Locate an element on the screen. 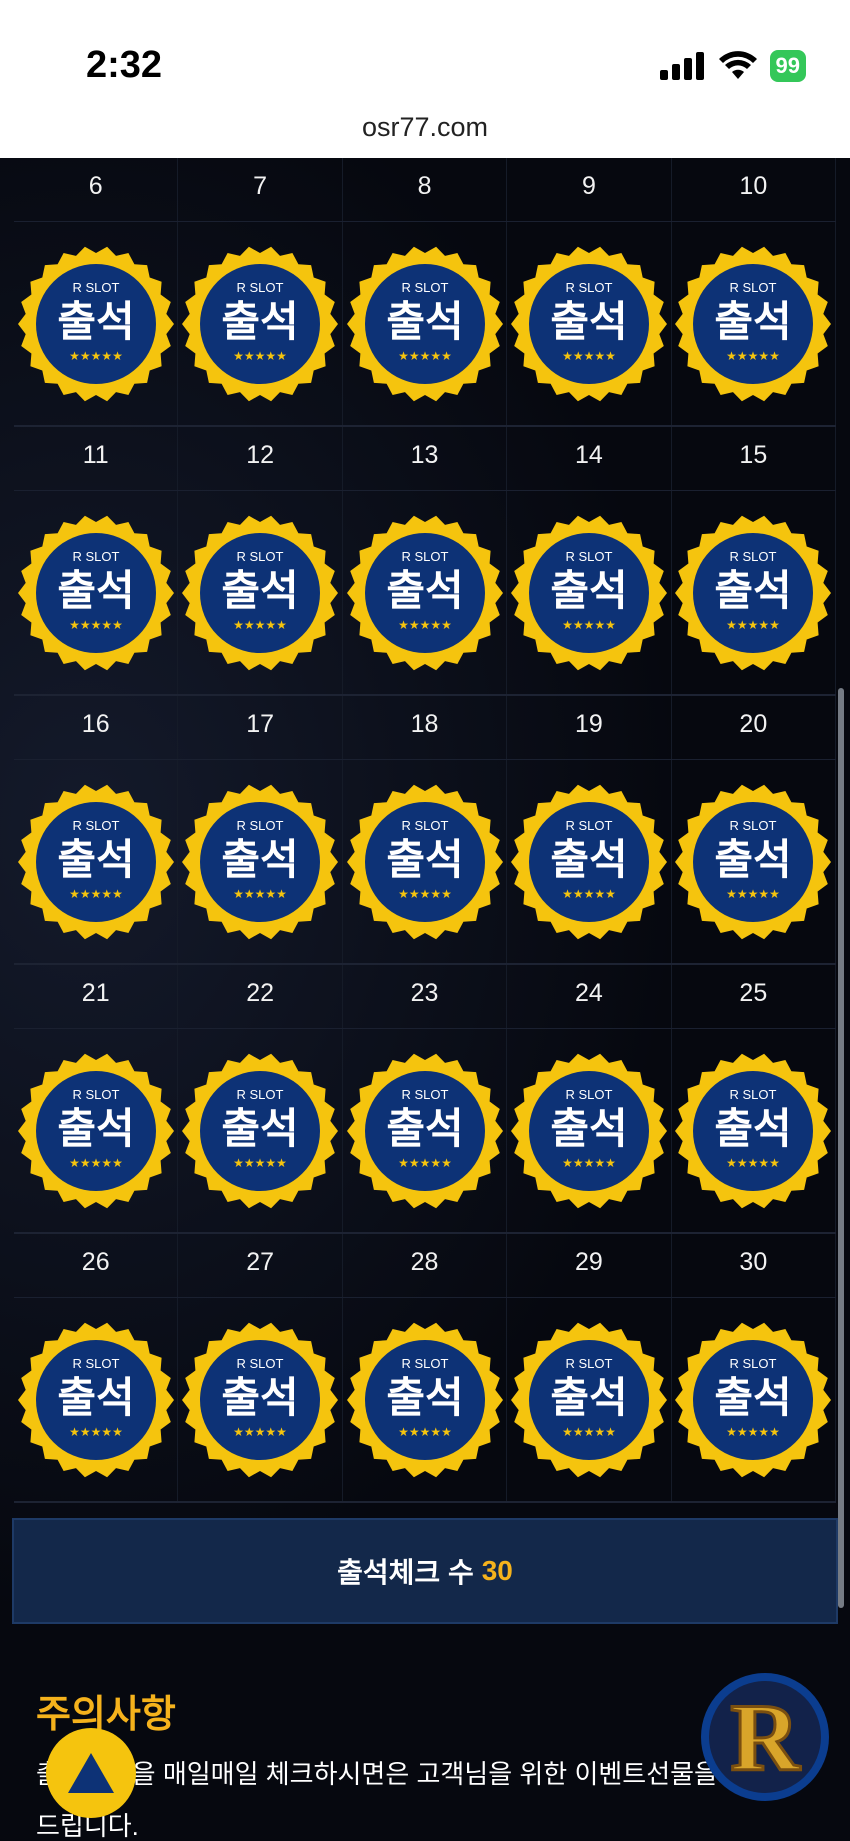  r-logo-icon: R is located at coordinates (765, 1737).